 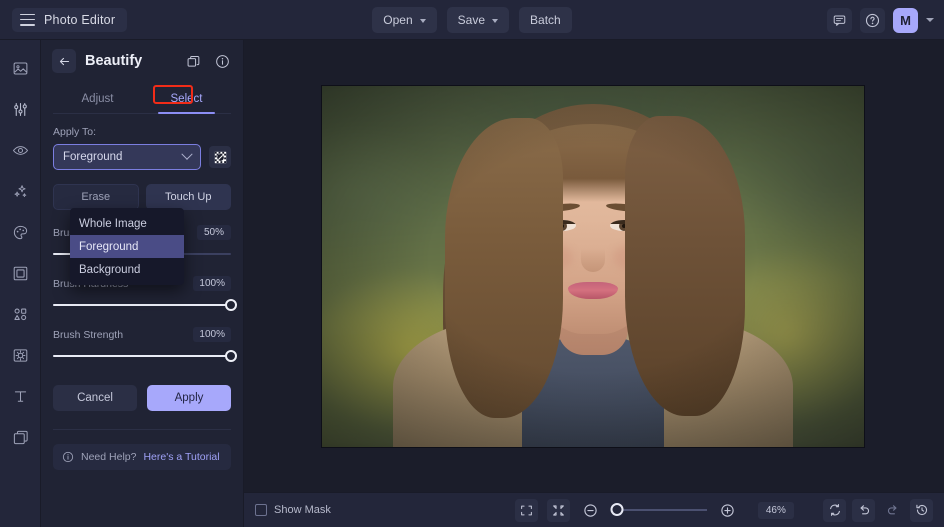 What do you see at coordinates (142, 457) in the screenshot?
I see `tutorial-bar: Need Help? Here's a Tutorial` at bounding box center [142, 457].